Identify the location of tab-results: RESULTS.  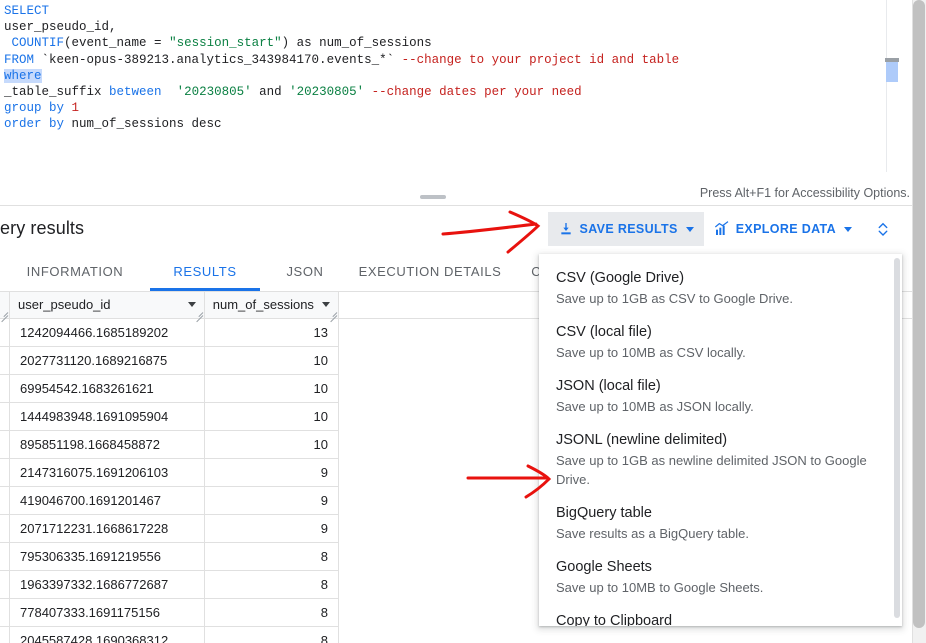
(205, 271).